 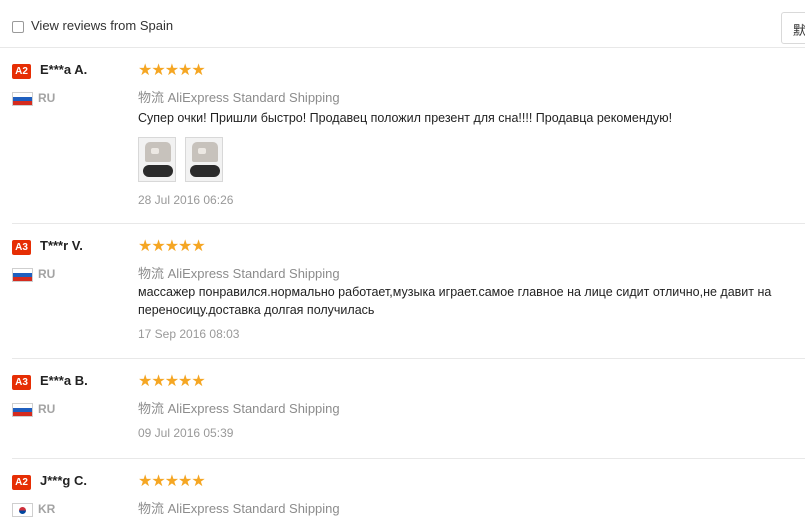 I want to click on reviewer-name: J***g C., so click(x=63, y=480).